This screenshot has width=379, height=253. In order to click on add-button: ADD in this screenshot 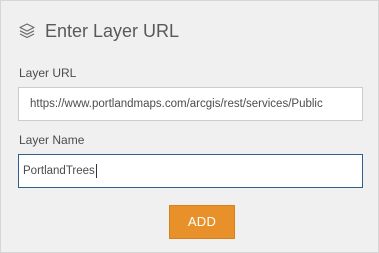, I will do `click(202, 222)`.